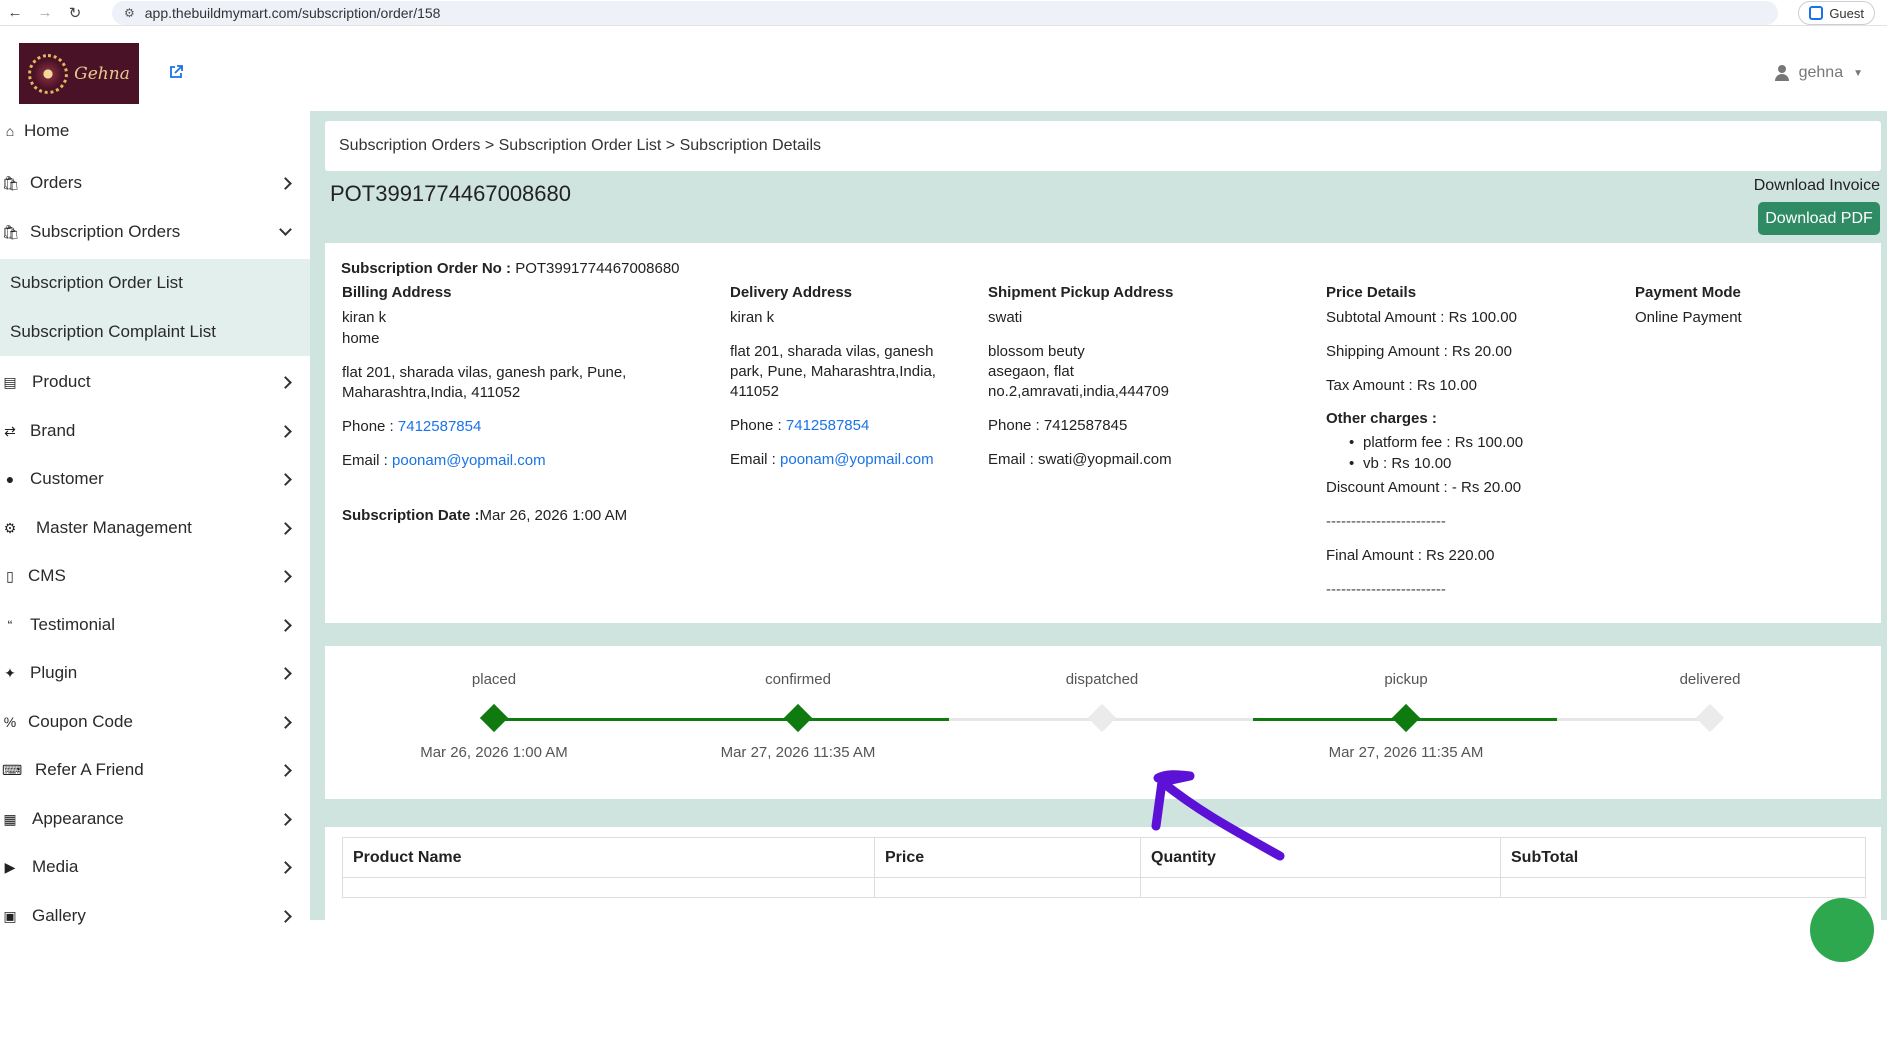 This screenshot has height=1040, width=1887. Describe the element at coordinates (1688, 292) in the screenshot. I see `payment-mode-title: Payment Mode` at that location.